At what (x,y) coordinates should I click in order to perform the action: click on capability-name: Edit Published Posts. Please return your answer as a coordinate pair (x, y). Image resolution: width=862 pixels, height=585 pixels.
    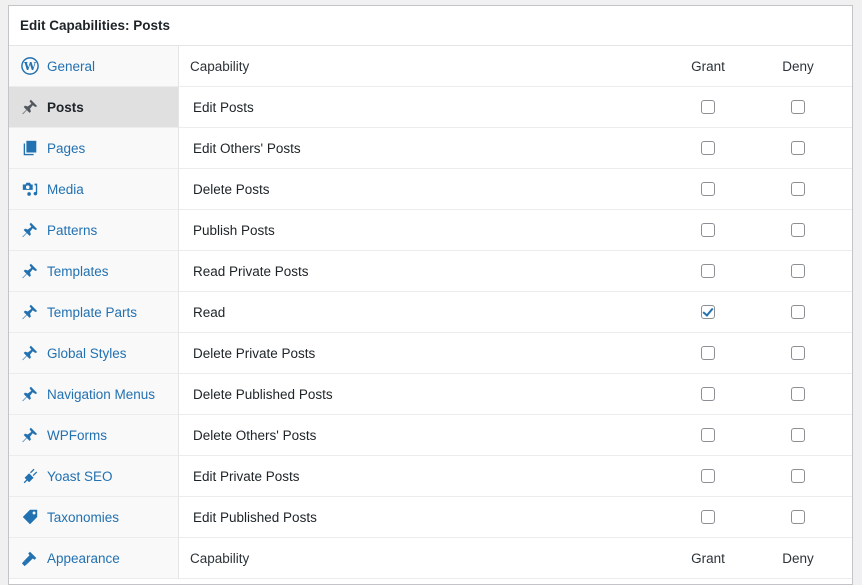
    Looking at the image, I should click on (255, 517).